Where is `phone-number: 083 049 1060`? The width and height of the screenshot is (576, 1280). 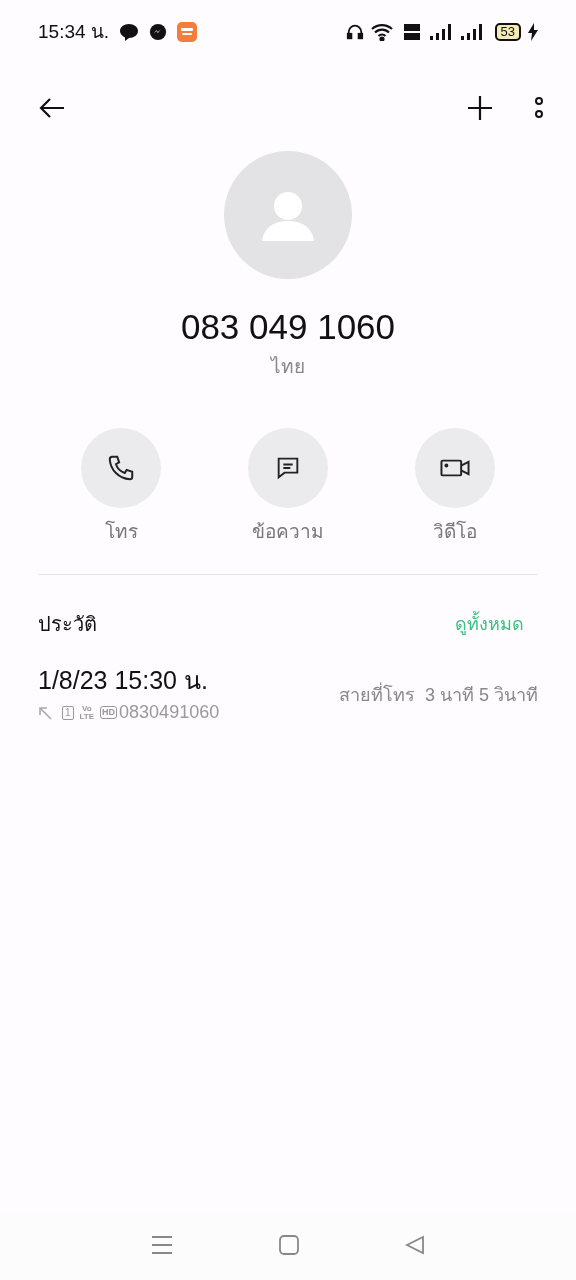
phone-number: 083 049 1060 is located at coordinates (288, 327).